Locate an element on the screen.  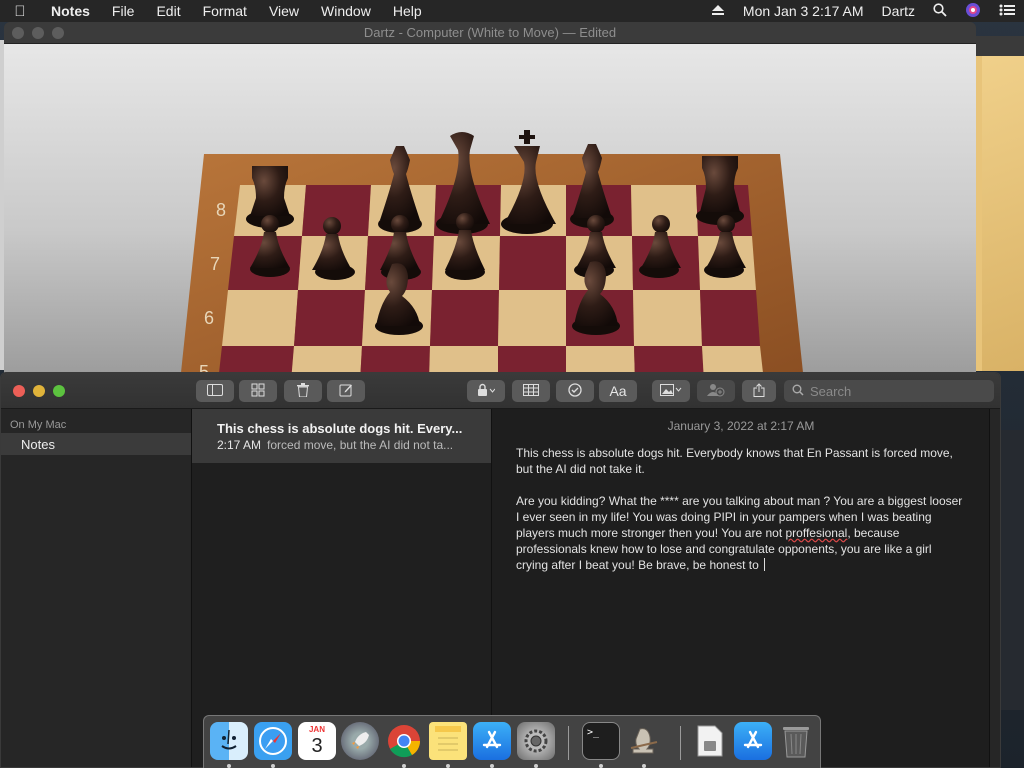
note-list-time: 2:17 AM is located at coordinates (239, 445).